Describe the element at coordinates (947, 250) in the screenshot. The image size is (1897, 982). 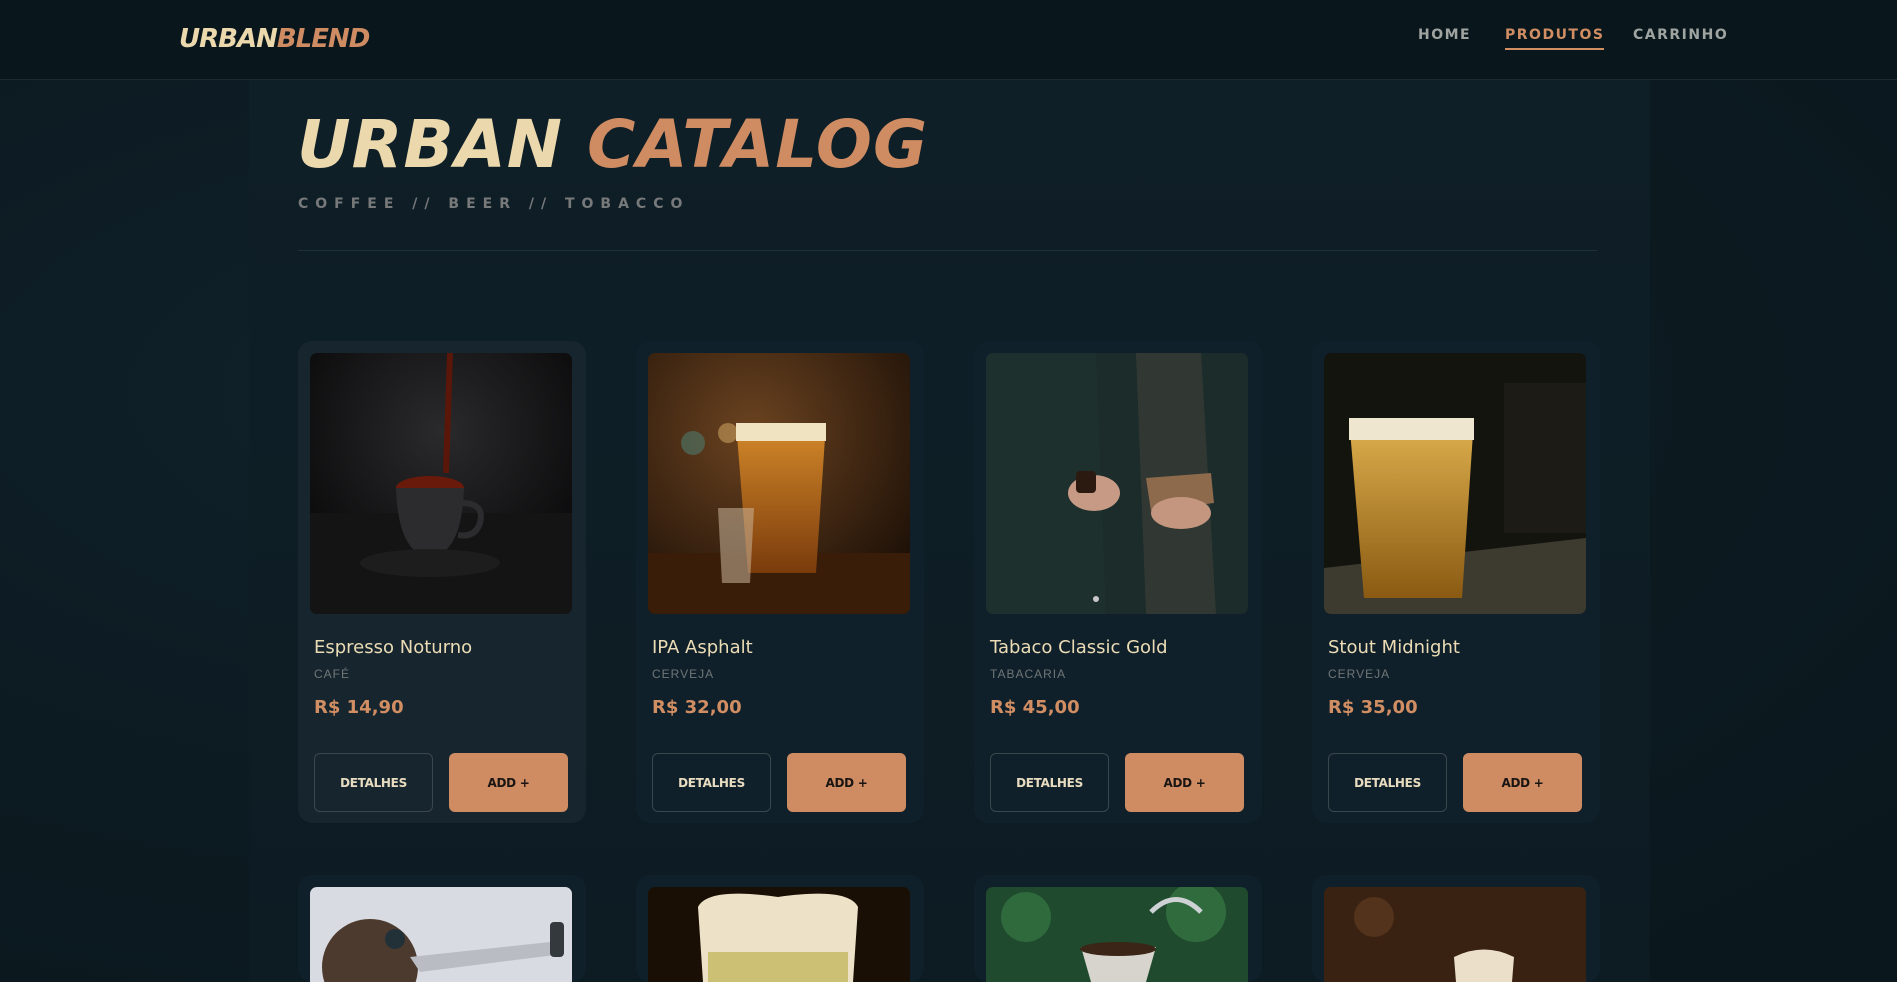
I see `header-divider` at that location.